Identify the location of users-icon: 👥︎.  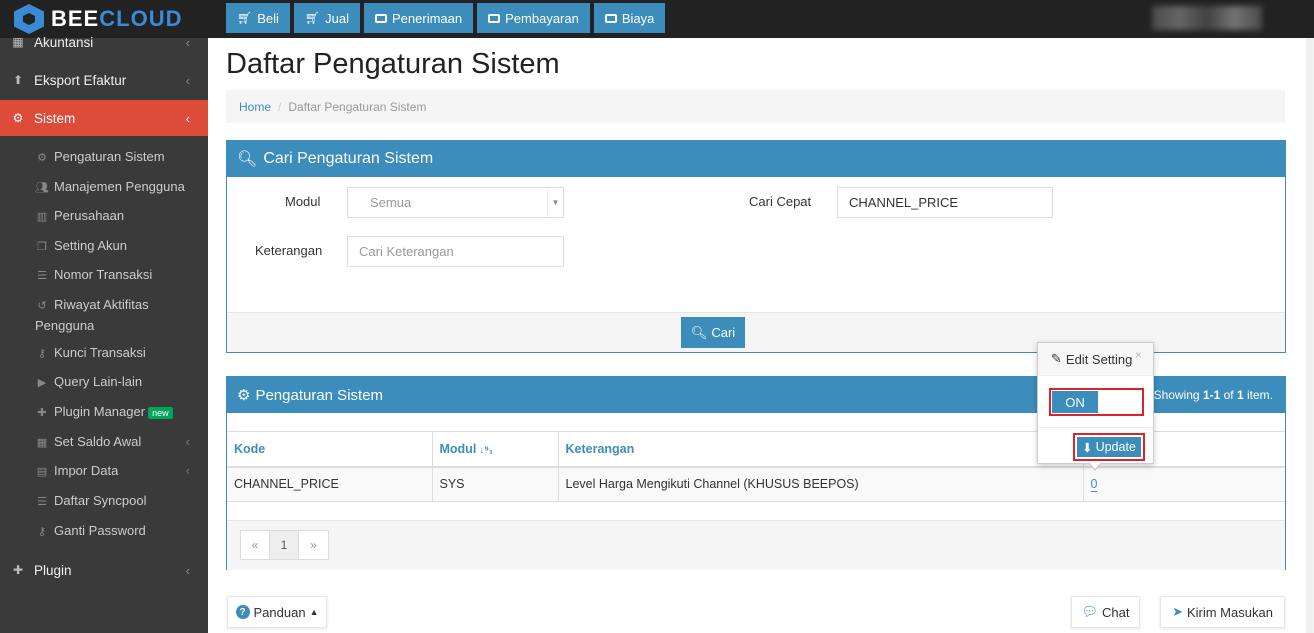
(42, 188).